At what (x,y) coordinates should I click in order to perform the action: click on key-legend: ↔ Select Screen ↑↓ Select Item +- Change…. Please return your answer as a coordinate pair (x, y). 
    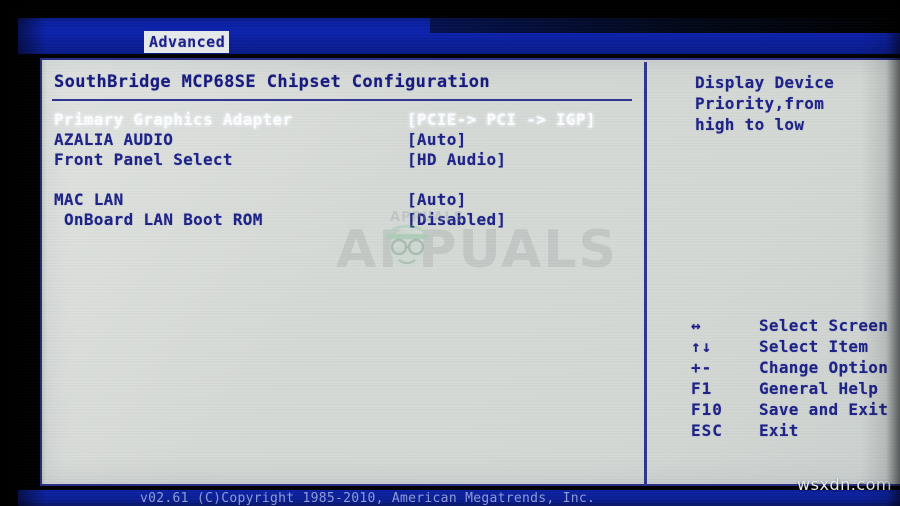
    Looking at the image, I should click on (795, 378).